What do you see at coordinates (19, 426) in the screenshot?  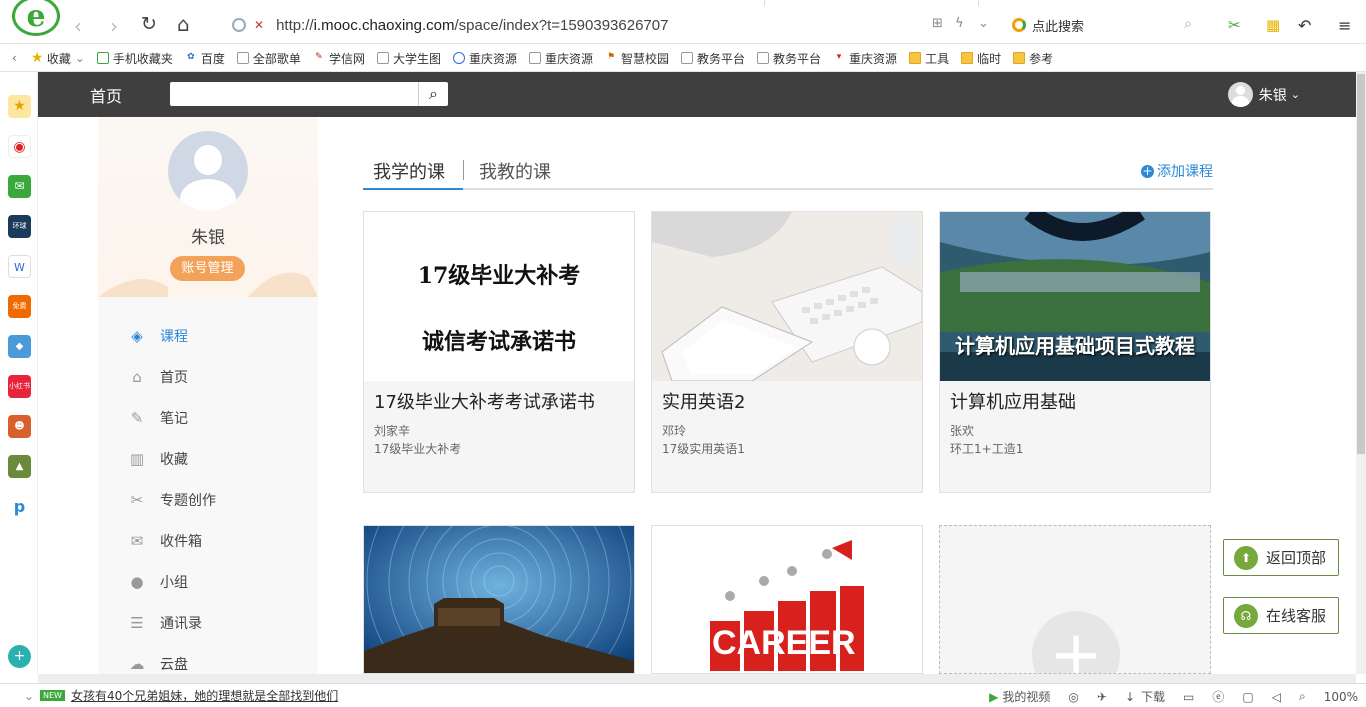 I see `game-app-icon-2: ☻` at bounding box center [19, 426].